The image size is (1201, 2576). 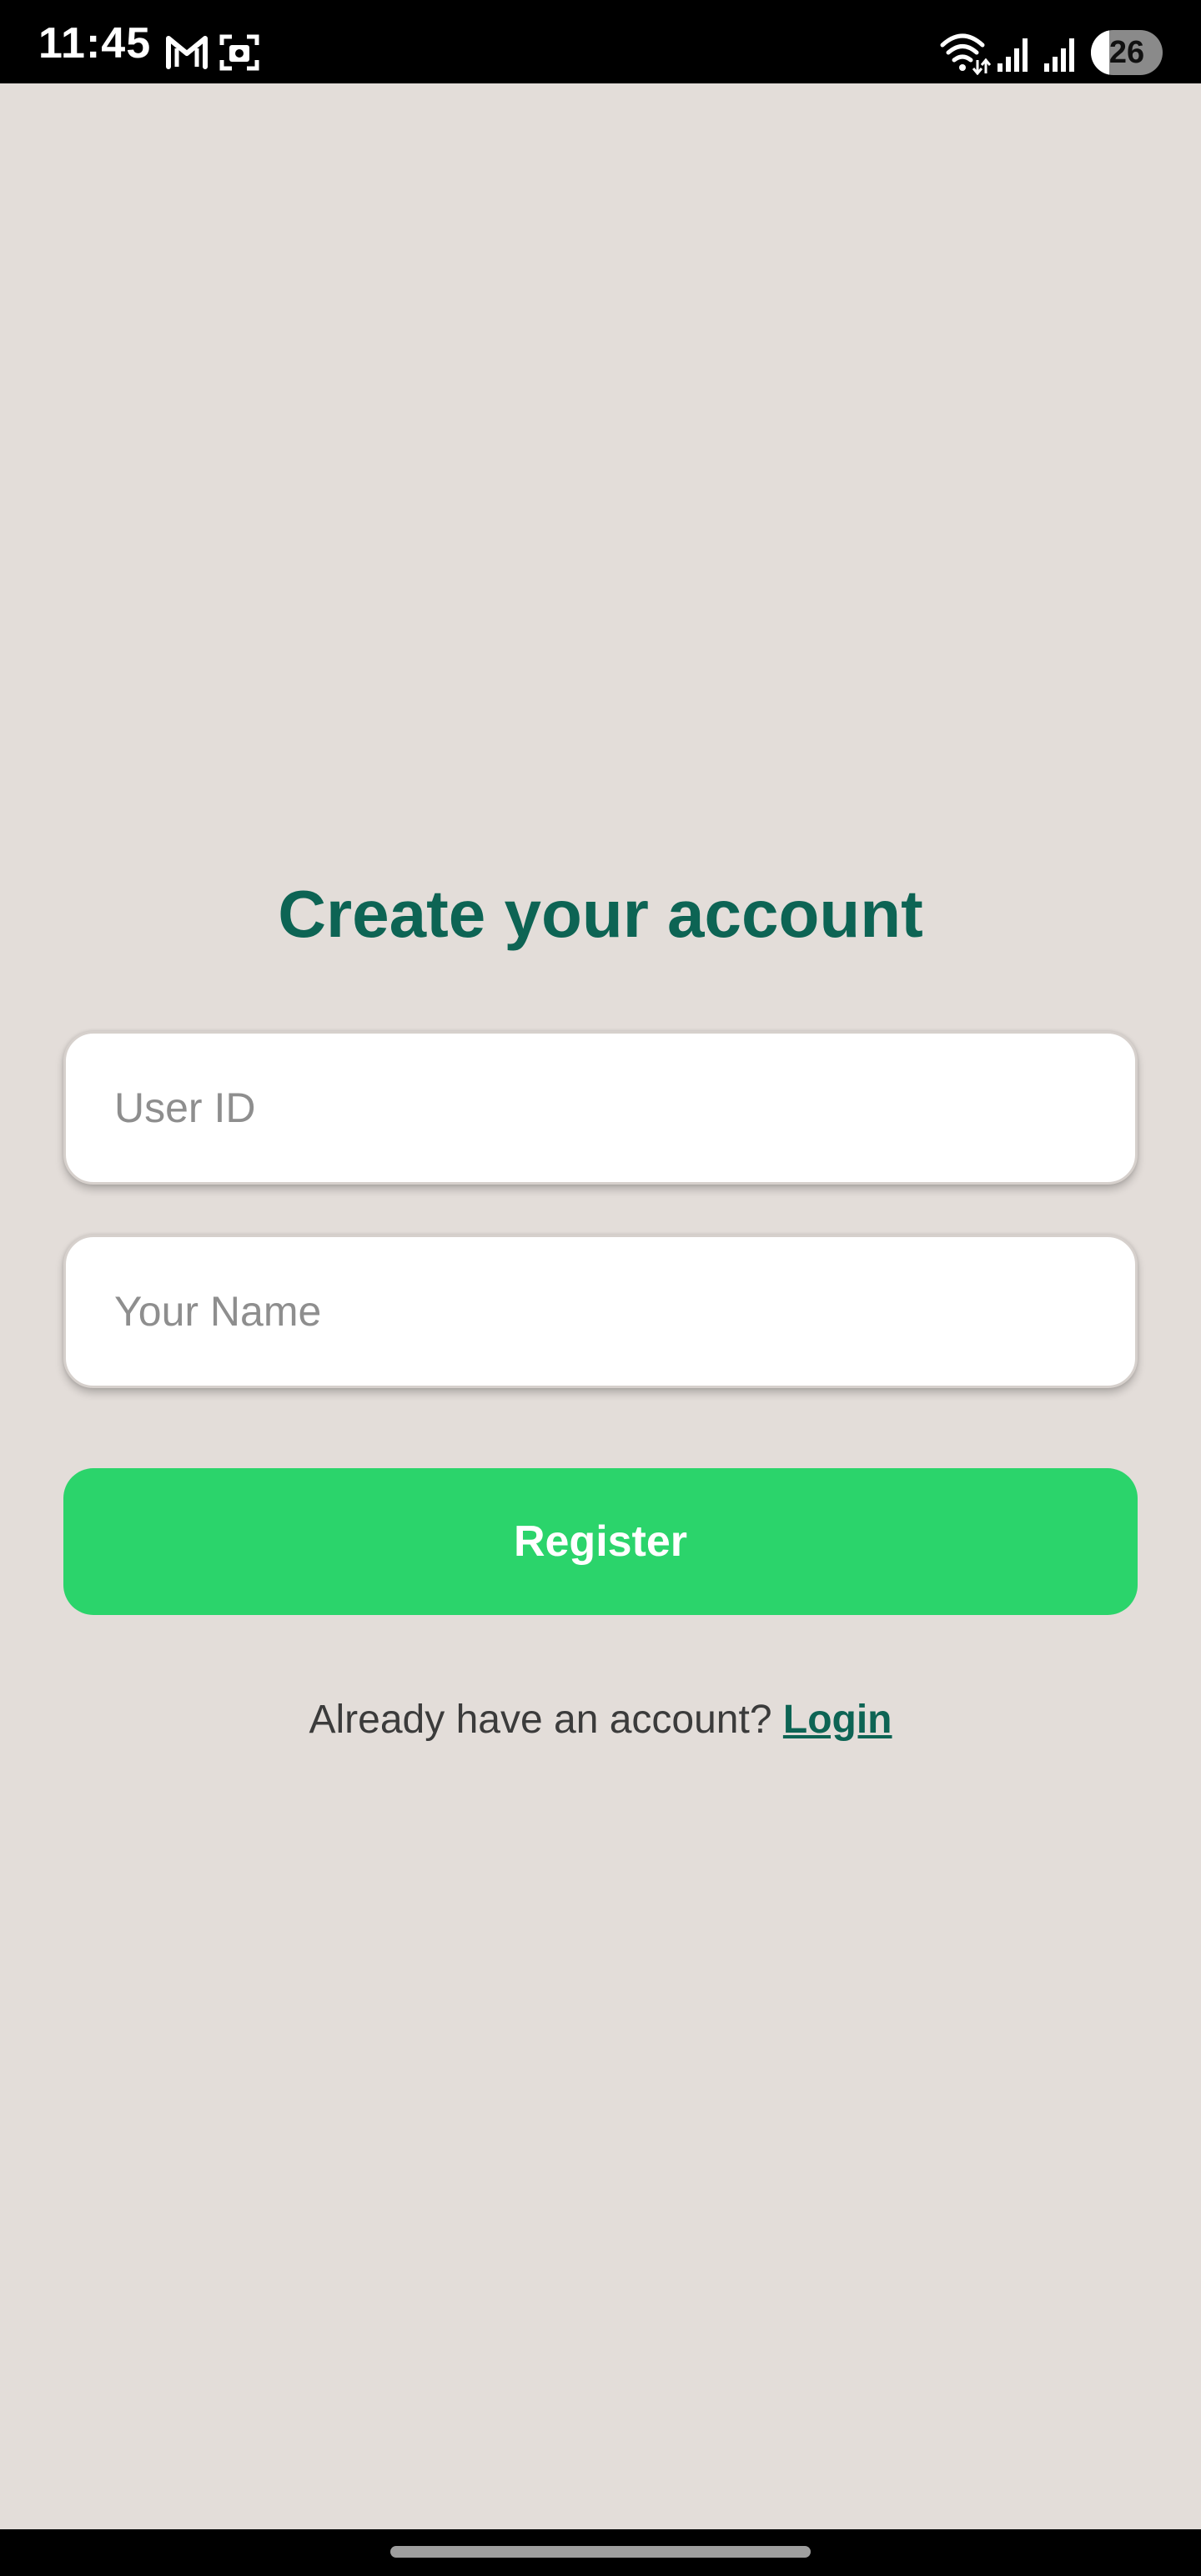 I want to click on gmail-icon, so click(x=187, y=52).